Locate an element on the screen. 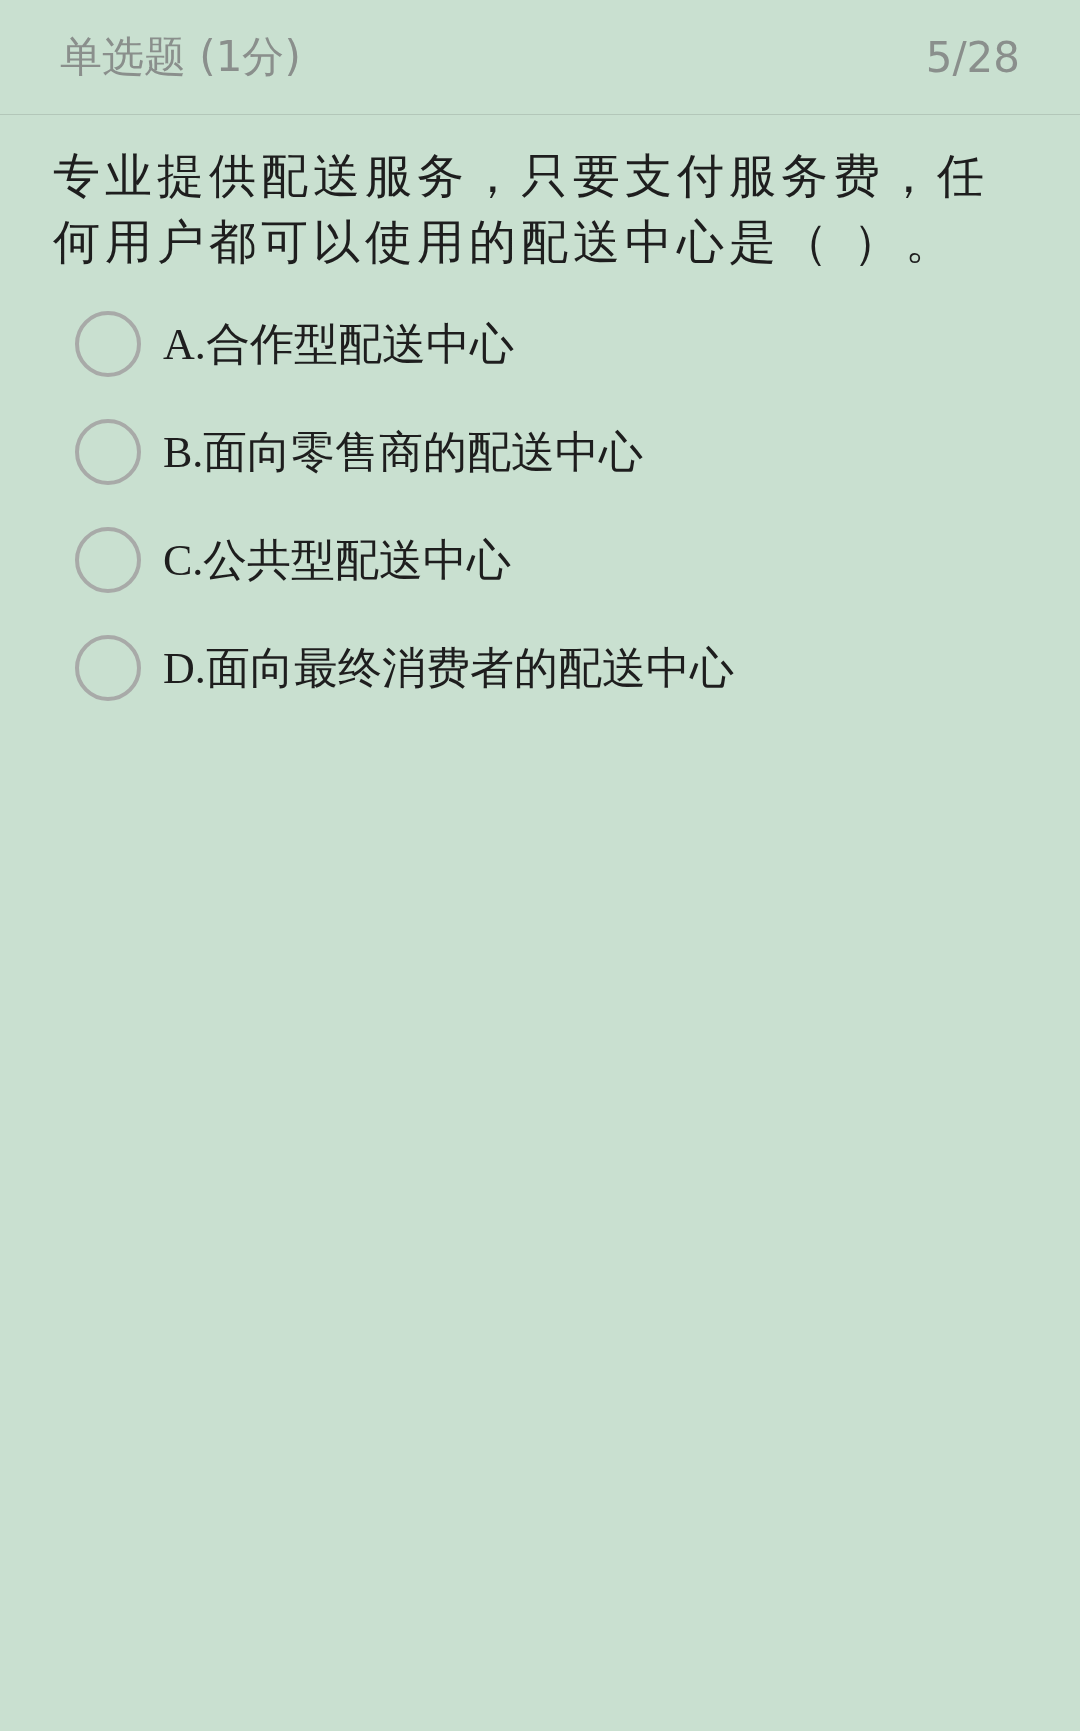  progress-counter: 5/28 is located at coordinates (972, 57).